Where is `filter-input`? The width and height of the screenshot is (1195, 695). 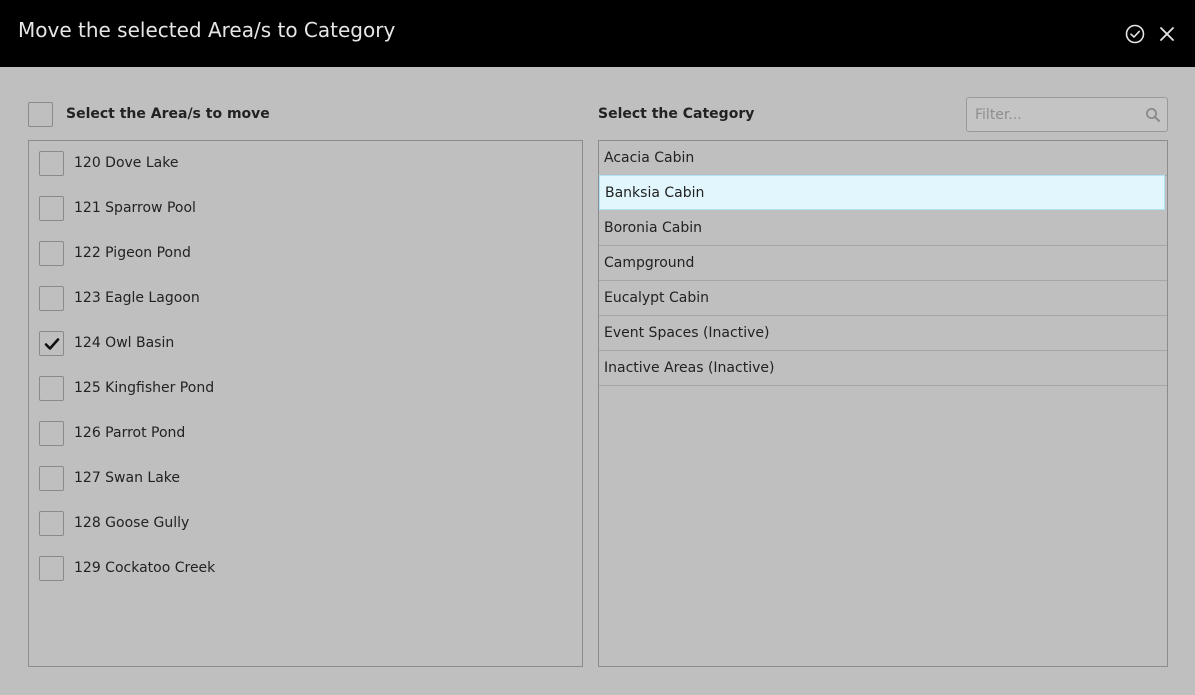 filter-input is located at coordinates (1053, 114).